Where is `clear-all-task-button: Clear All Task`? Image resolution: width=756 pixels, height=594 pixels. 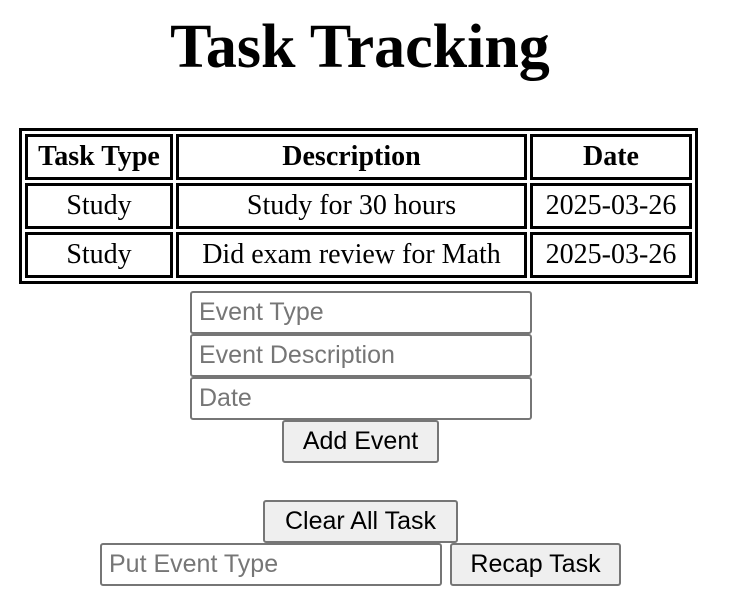
clear-all-task-button: Clear All Task is located at coordinates (360, 521).